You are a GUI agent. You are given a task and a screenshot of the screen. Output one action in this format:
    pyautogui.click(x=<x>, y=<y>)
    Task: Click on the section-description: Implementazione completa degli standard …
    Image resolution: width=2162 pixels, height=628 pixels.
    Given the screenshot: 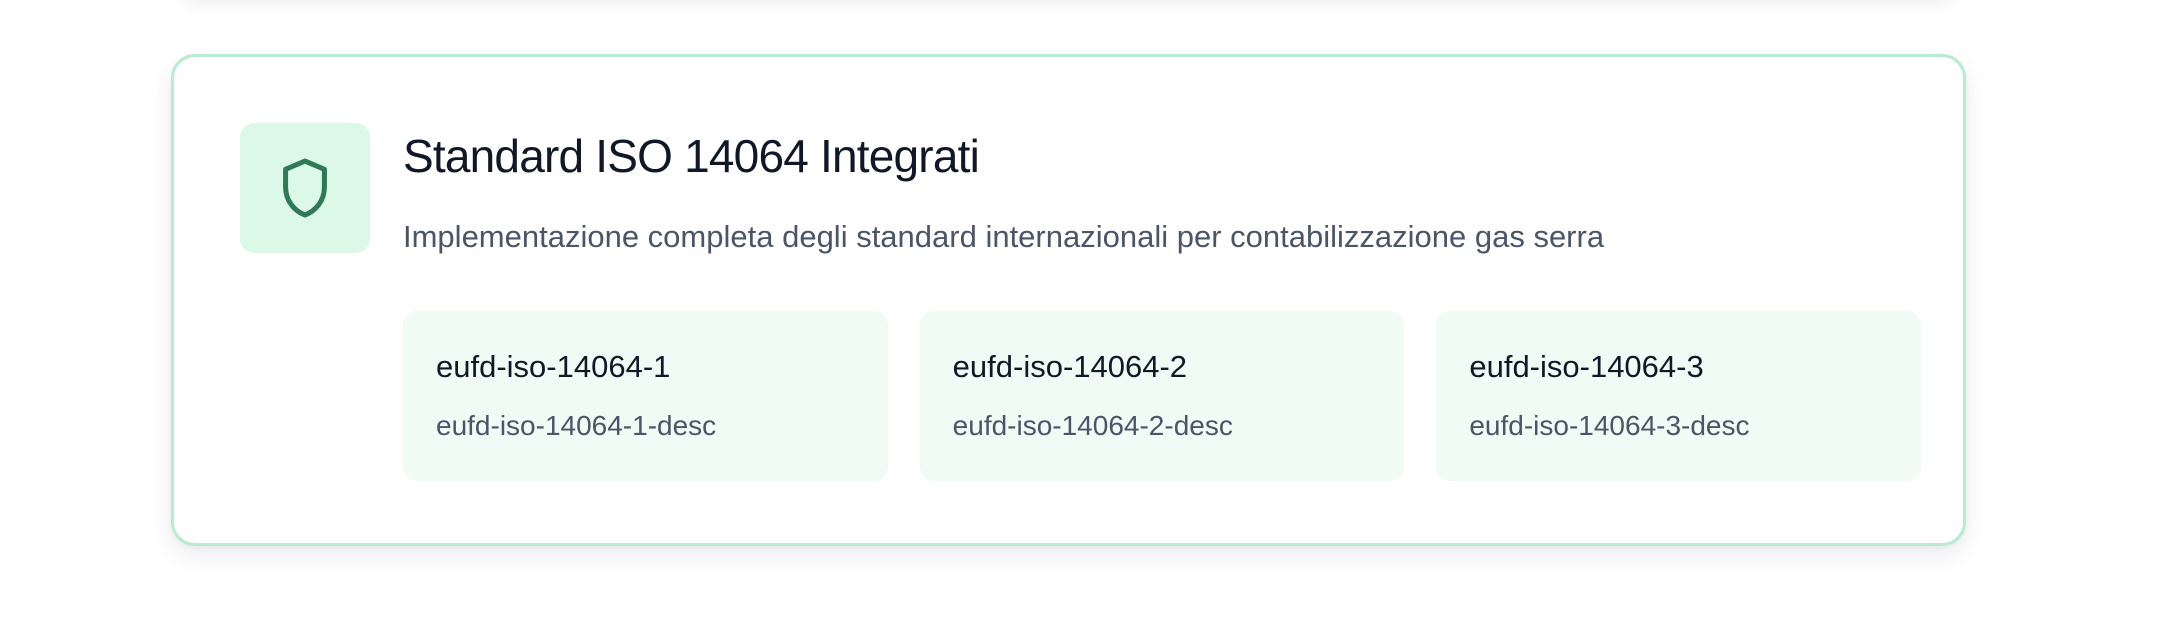 What is the action you would take?
    pyautogui.click(x=1004, y=236)
    